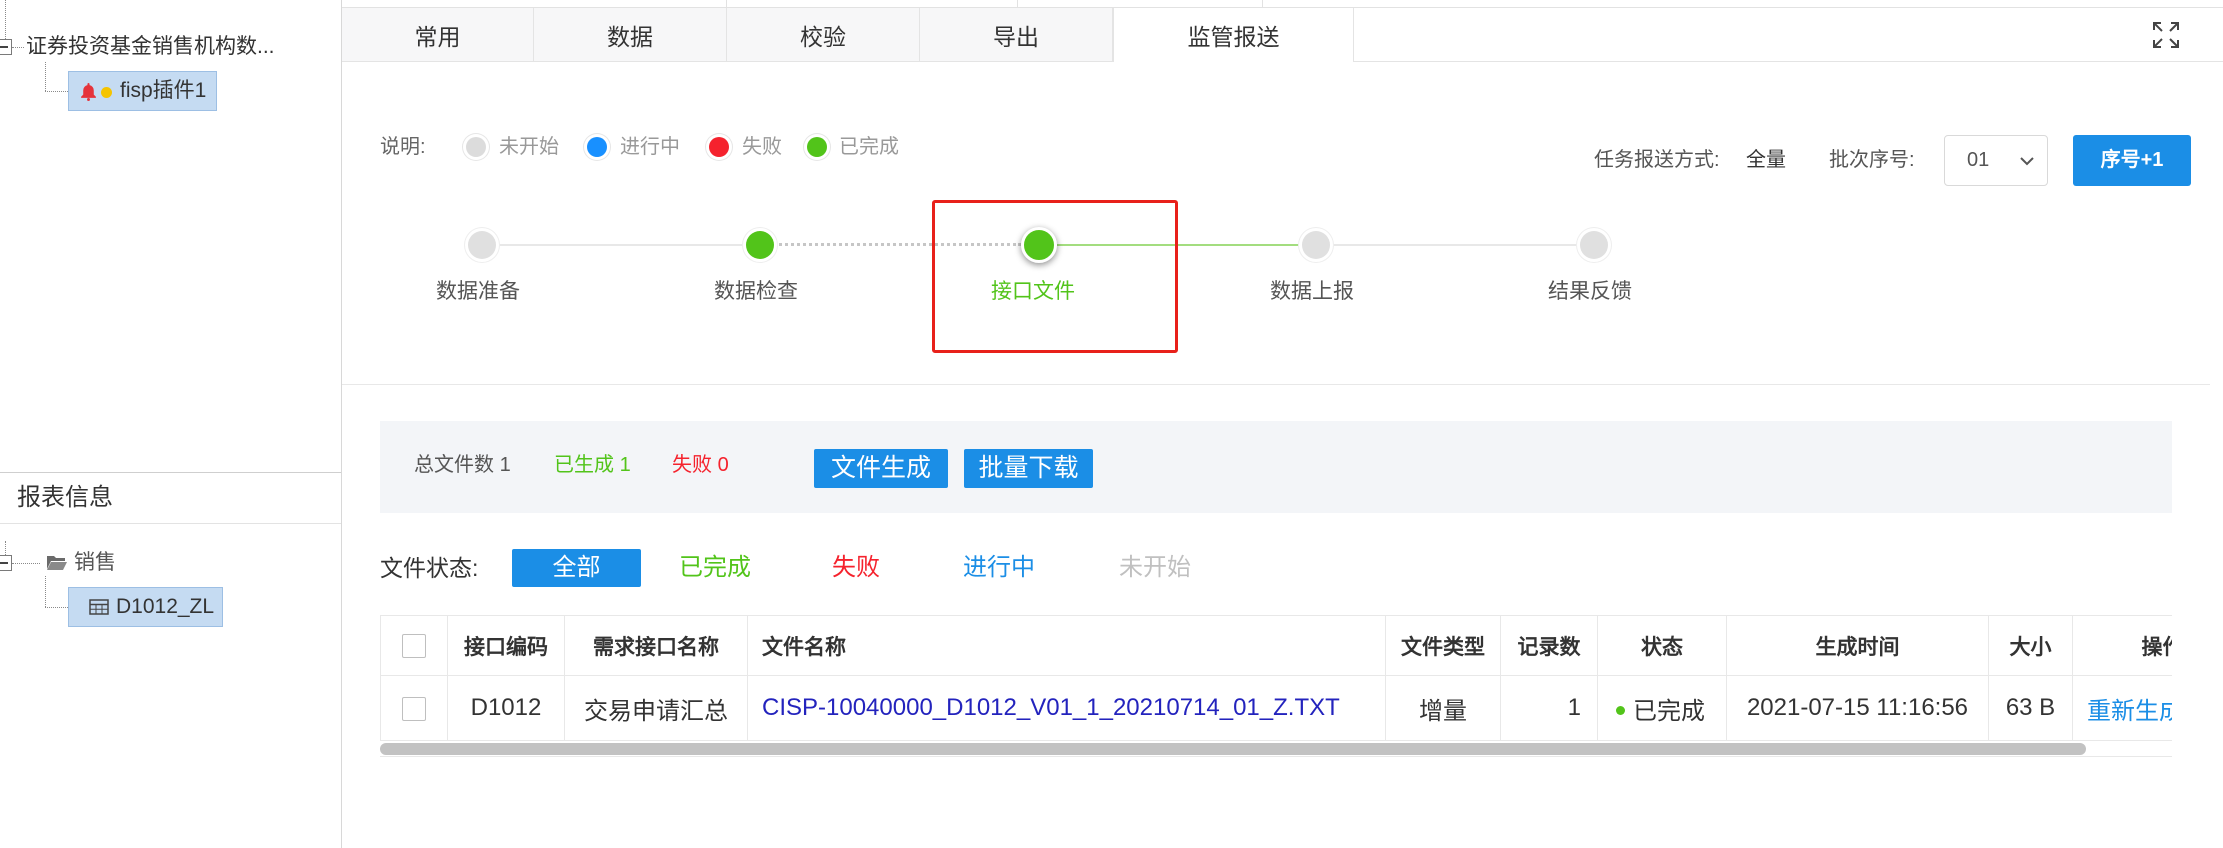 This screenshot has height=848, width=2223. I want to click on table-icon, so click(99, 609).